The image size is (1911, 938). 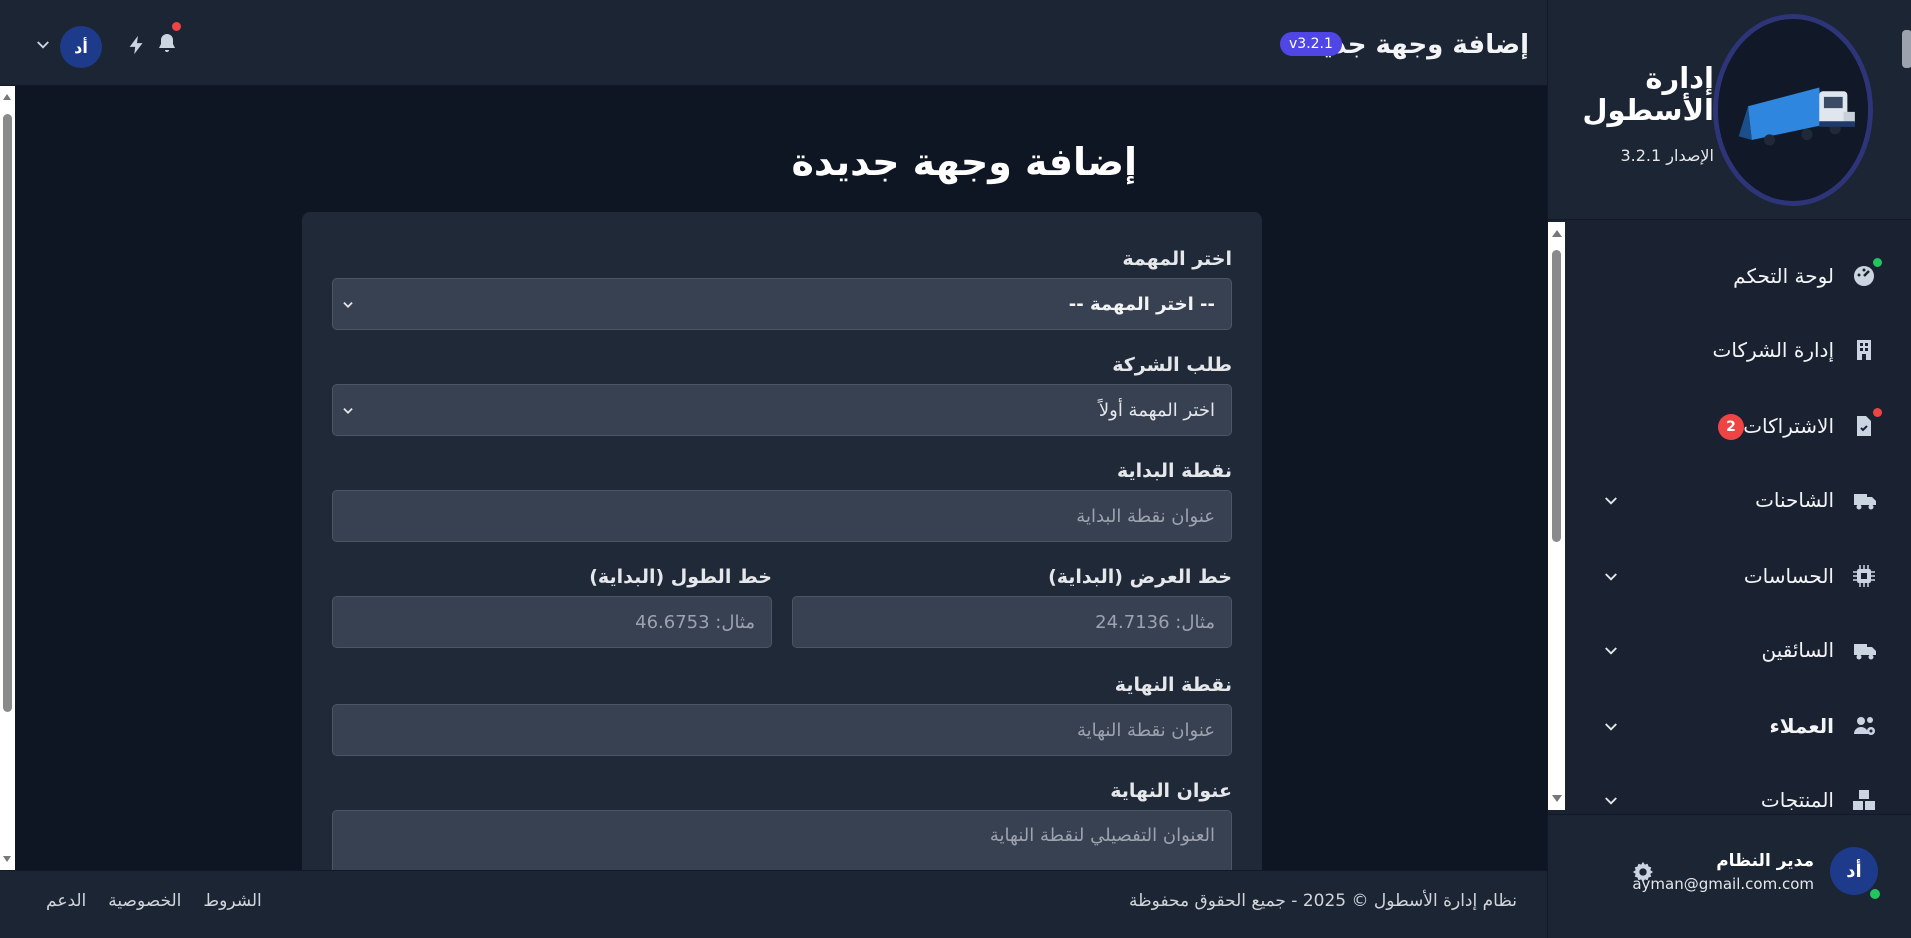 What do you see at coordinates (773, 43) in the screenshot?
I see `topbar: إضافة وجهة جديدة v3.2.1 أد` at bounding box center [773, 43].